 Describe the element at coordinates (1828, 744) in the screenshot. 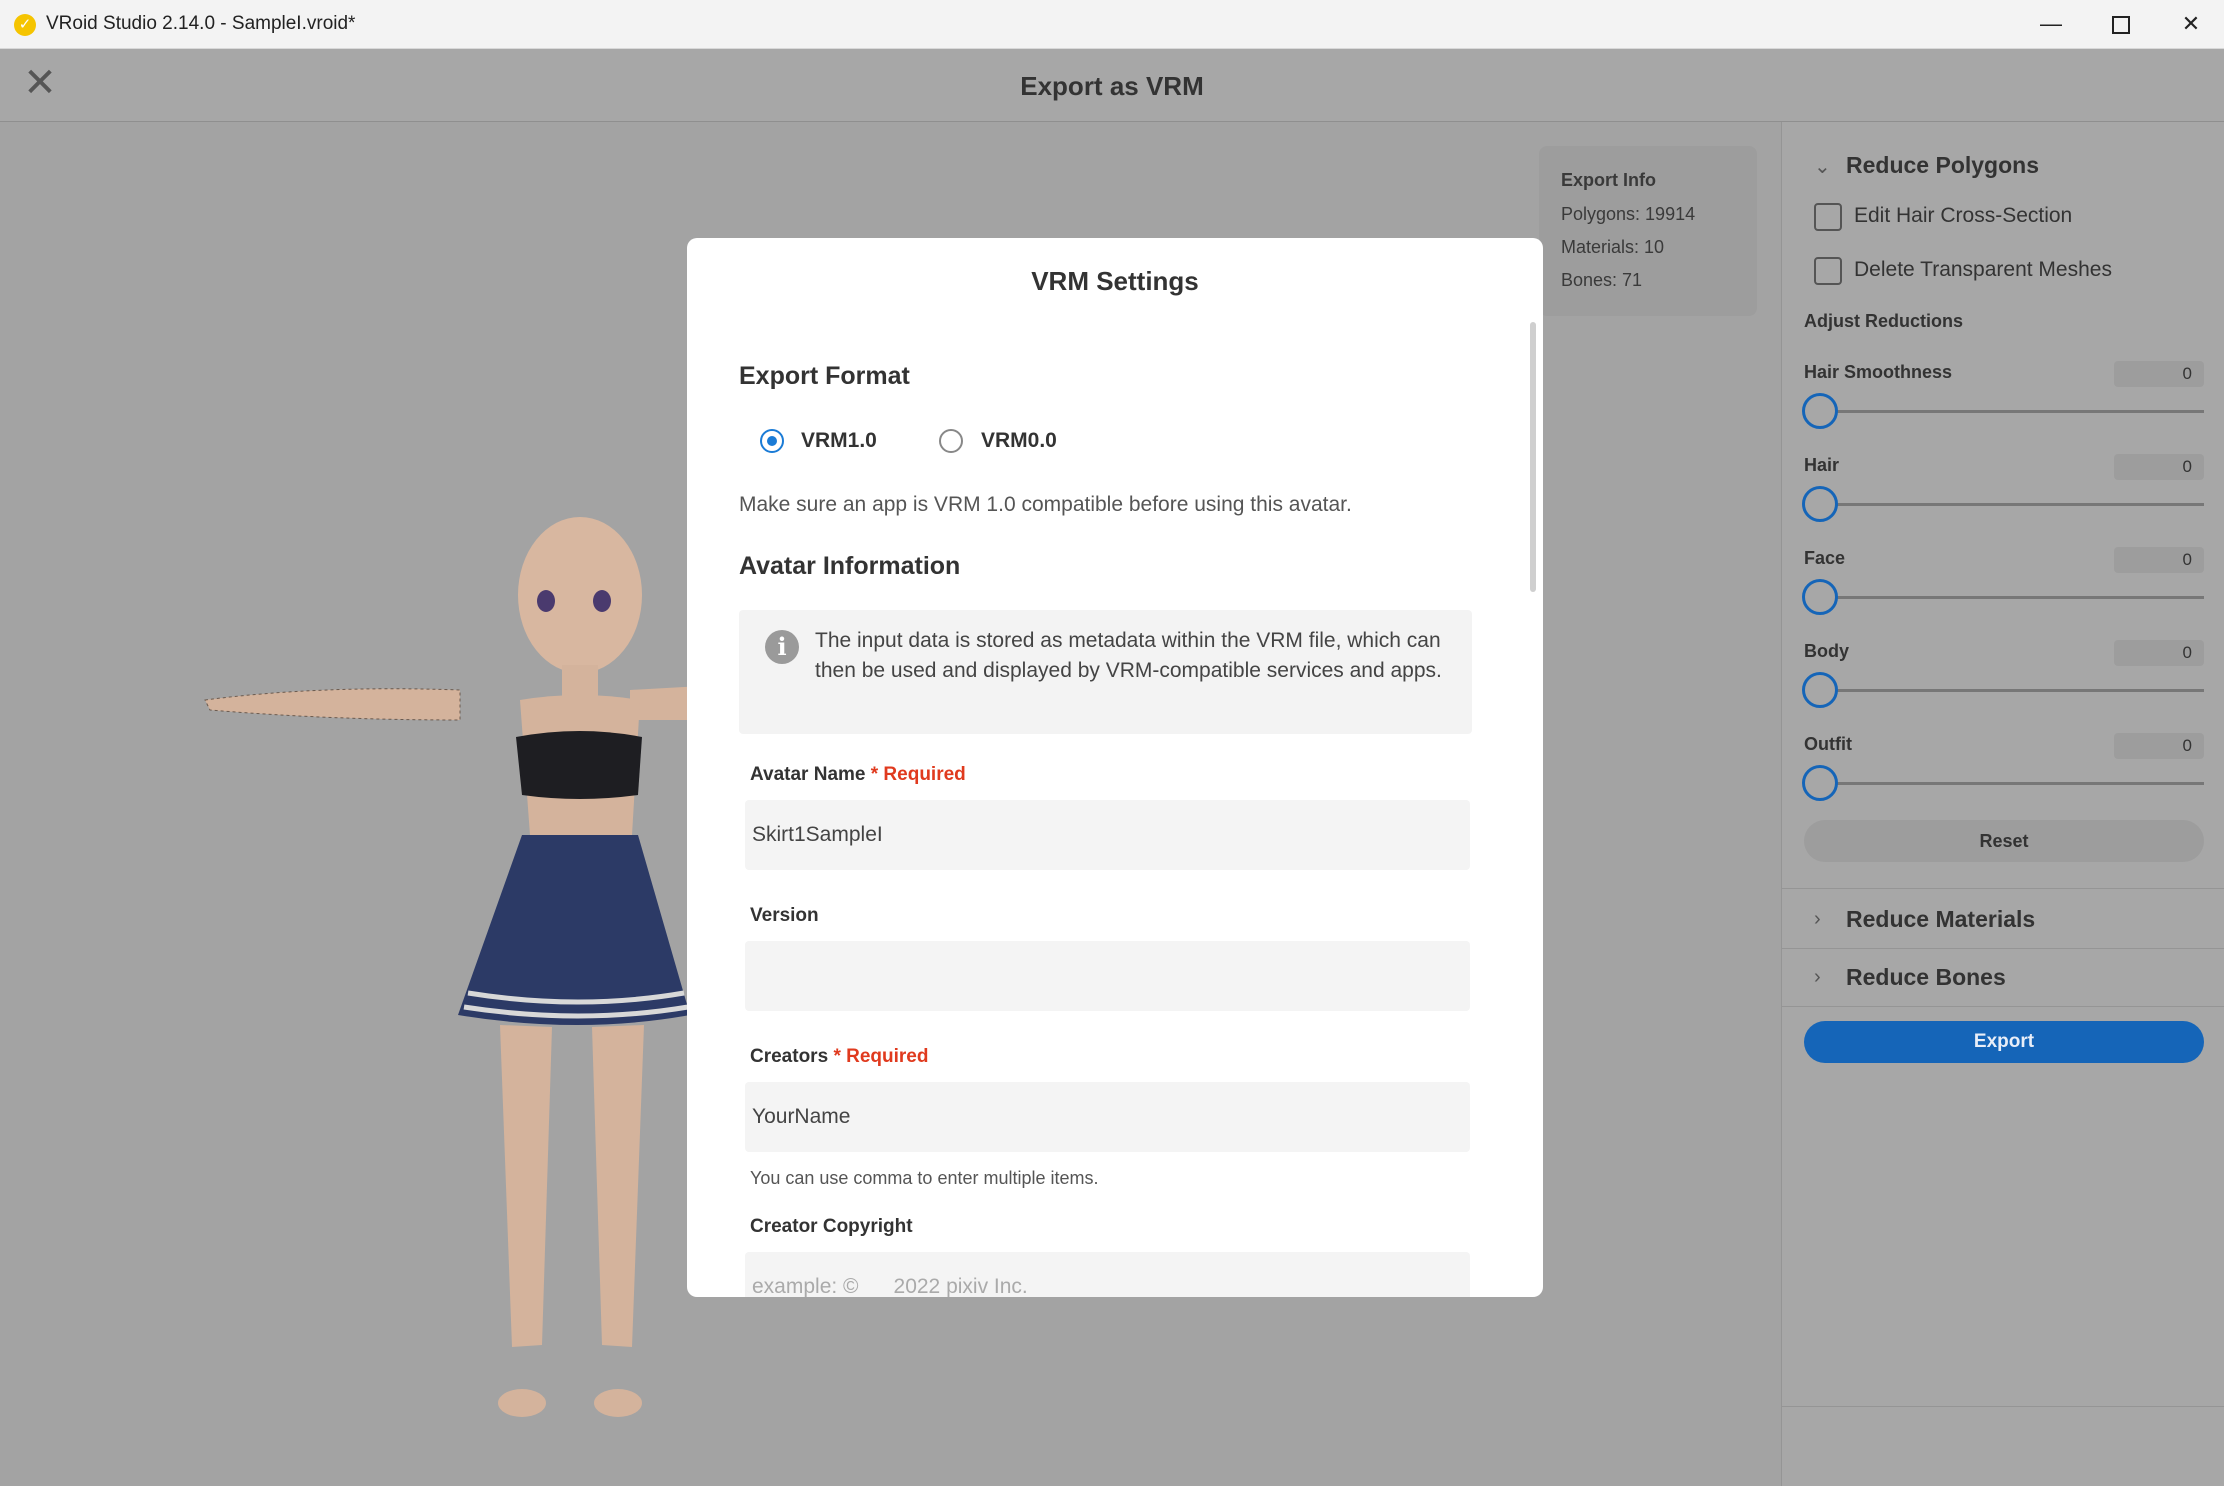

I see `slider-label-outfit: Outfit` at that location.